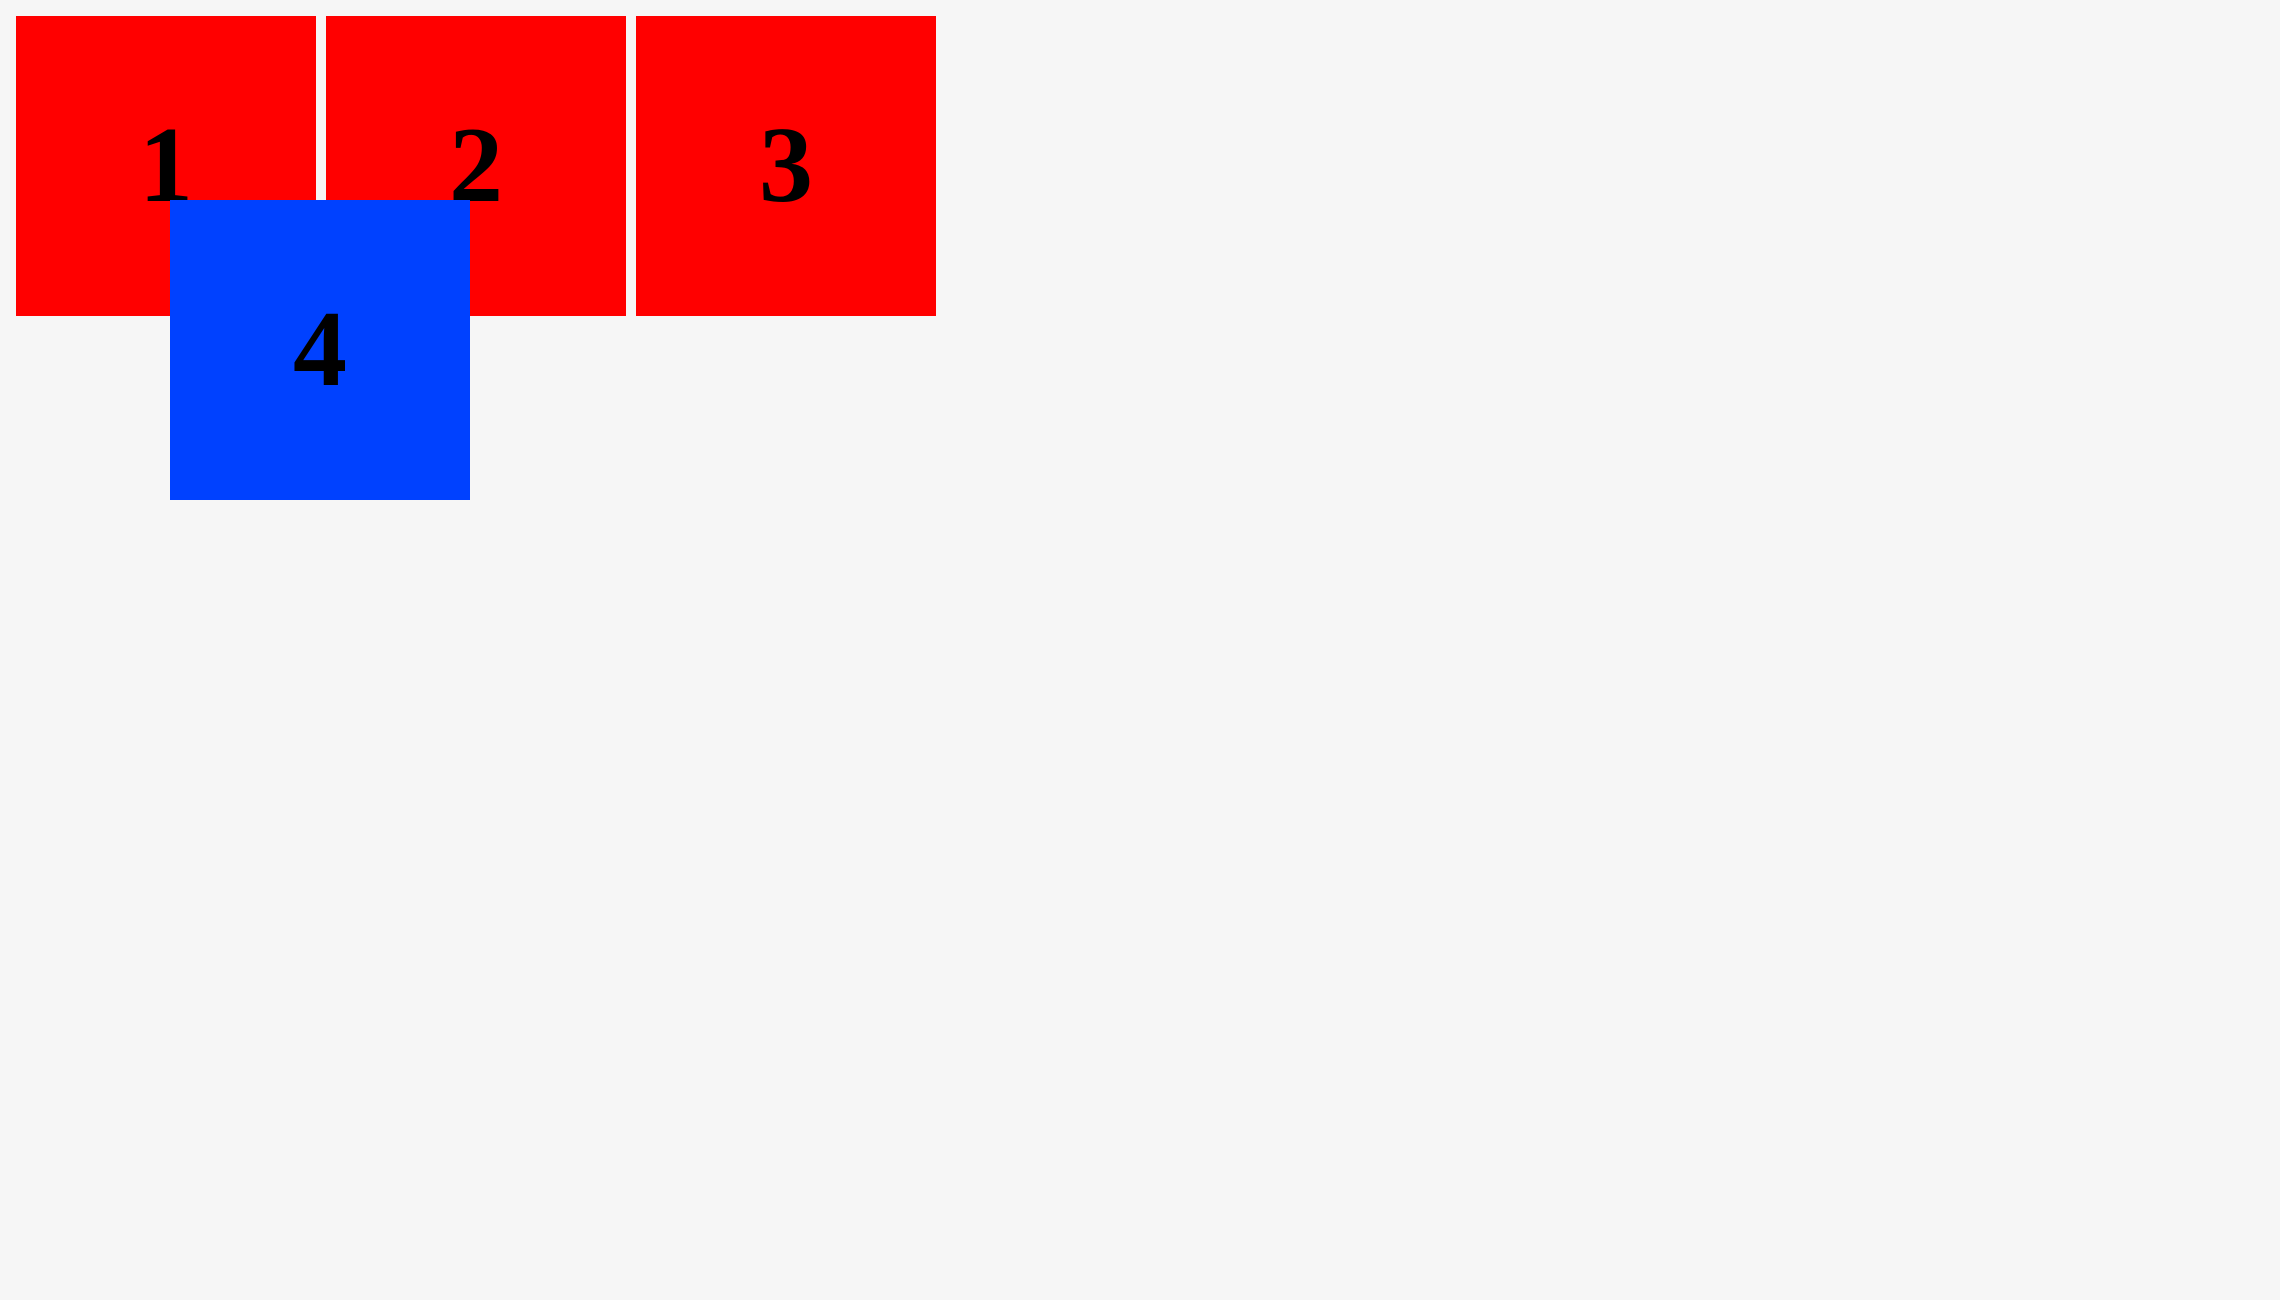 This screenshot has width=2280, height=1300. I want to click on box-3: 3, so click(786, 166).